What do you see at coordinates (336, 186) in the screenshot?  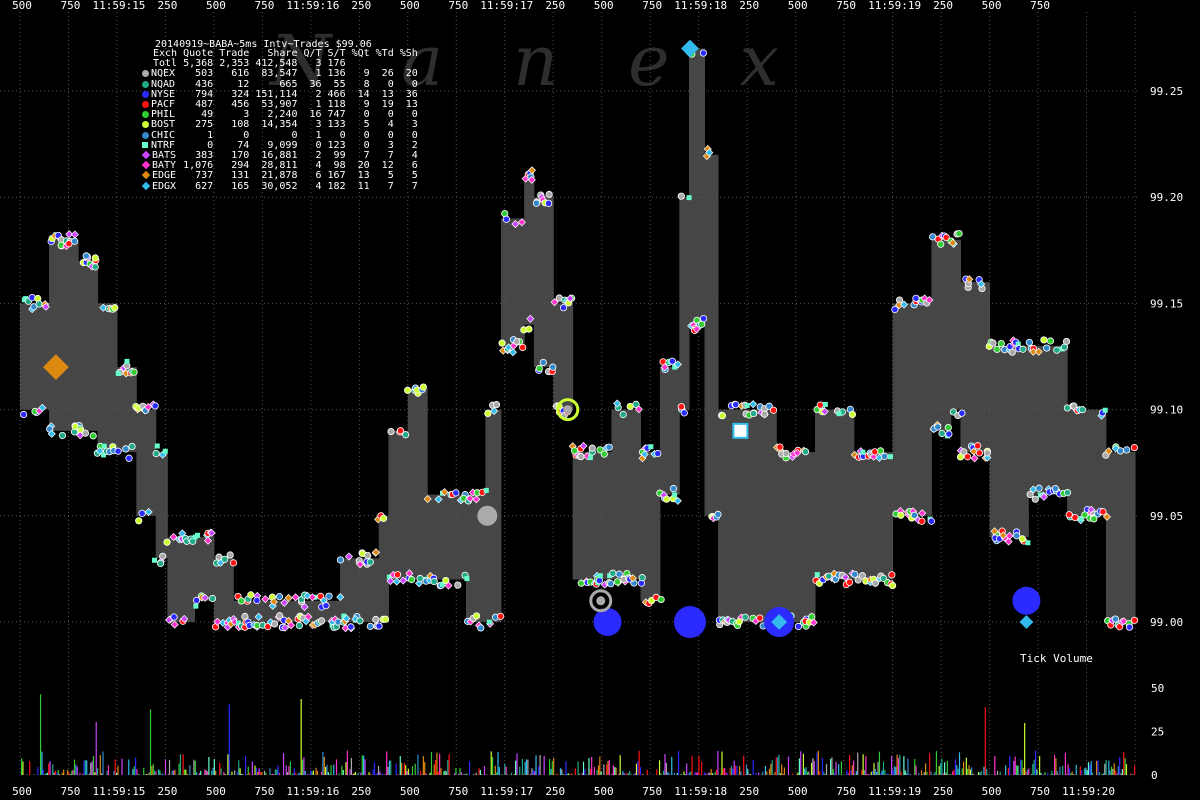 I see `stats-cell-value: 182` at bounding box center [336, 186].